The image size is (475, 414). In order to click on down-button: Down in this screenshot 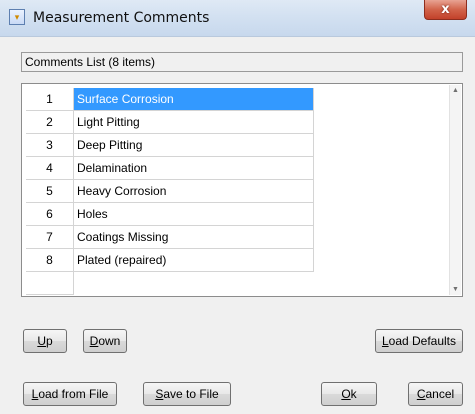, I will do `click(105, 341)`.